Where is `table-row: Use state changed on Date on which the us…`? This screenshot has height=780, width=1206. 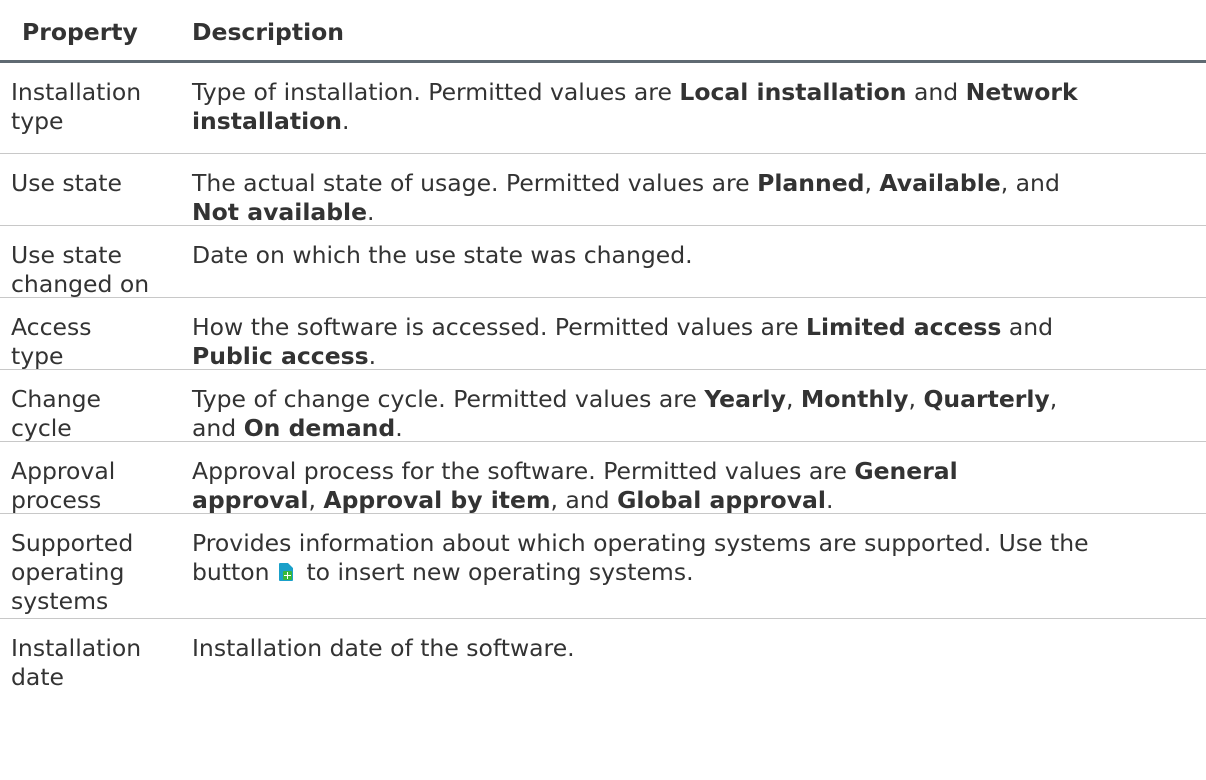 table-row: Use state changed on Date on which the us… is located at coordinates (603, 262).